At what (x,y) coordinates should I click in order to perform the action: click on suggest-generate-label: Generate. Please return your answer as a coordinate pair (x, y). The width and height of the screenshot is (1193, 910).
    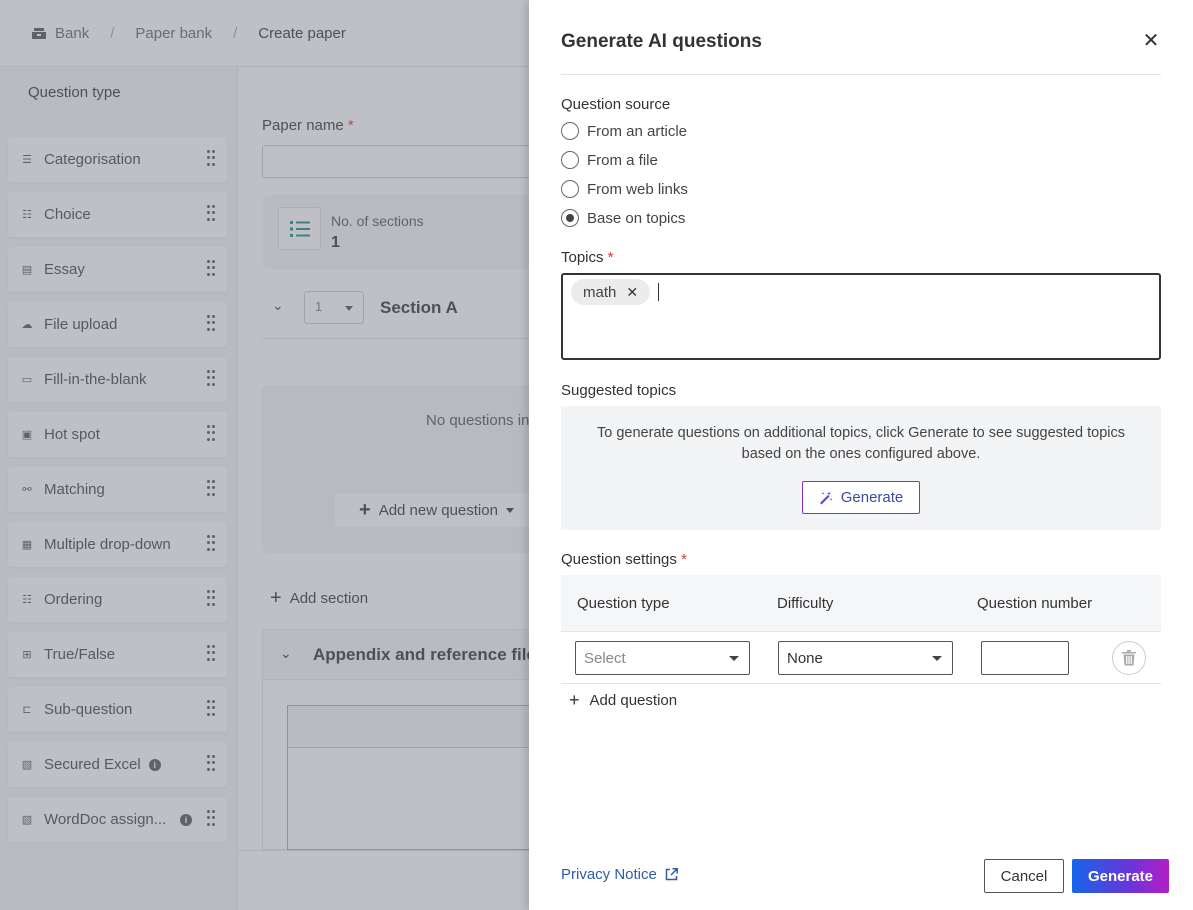
    Looking at the image, I should click on (872, 497).